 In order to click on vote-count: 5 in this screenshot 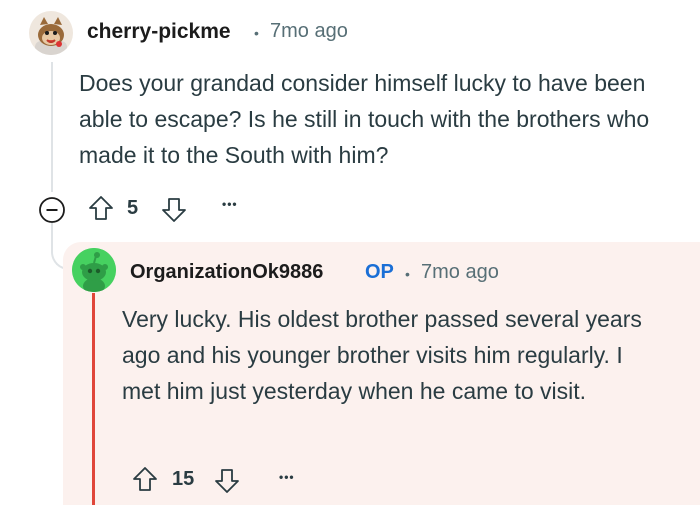, I will do `click(133, 208)`.